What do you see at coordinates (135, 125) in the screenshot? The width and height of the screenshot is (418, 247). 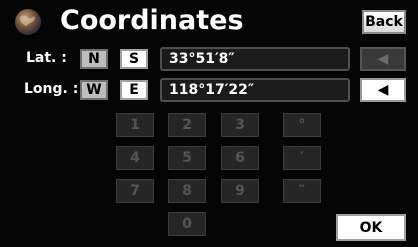 I see `key-1: 1` at bounding box center [135, 125].